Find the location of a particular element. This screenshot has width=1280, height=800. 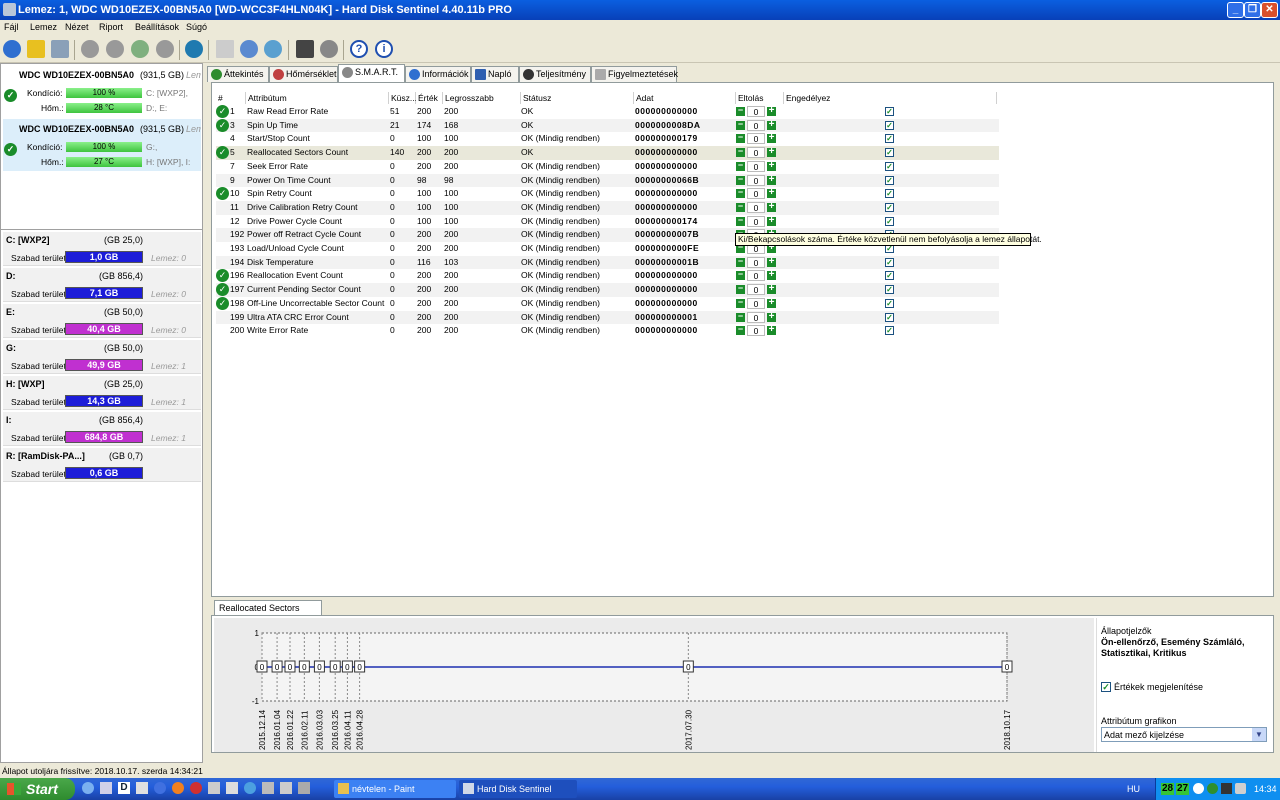

tray-temp-disk1: 27 is located at coordinates (1183, 789).